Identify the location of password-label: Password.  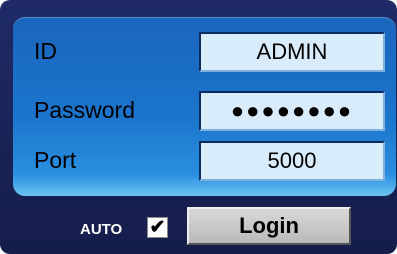
(84, 110).